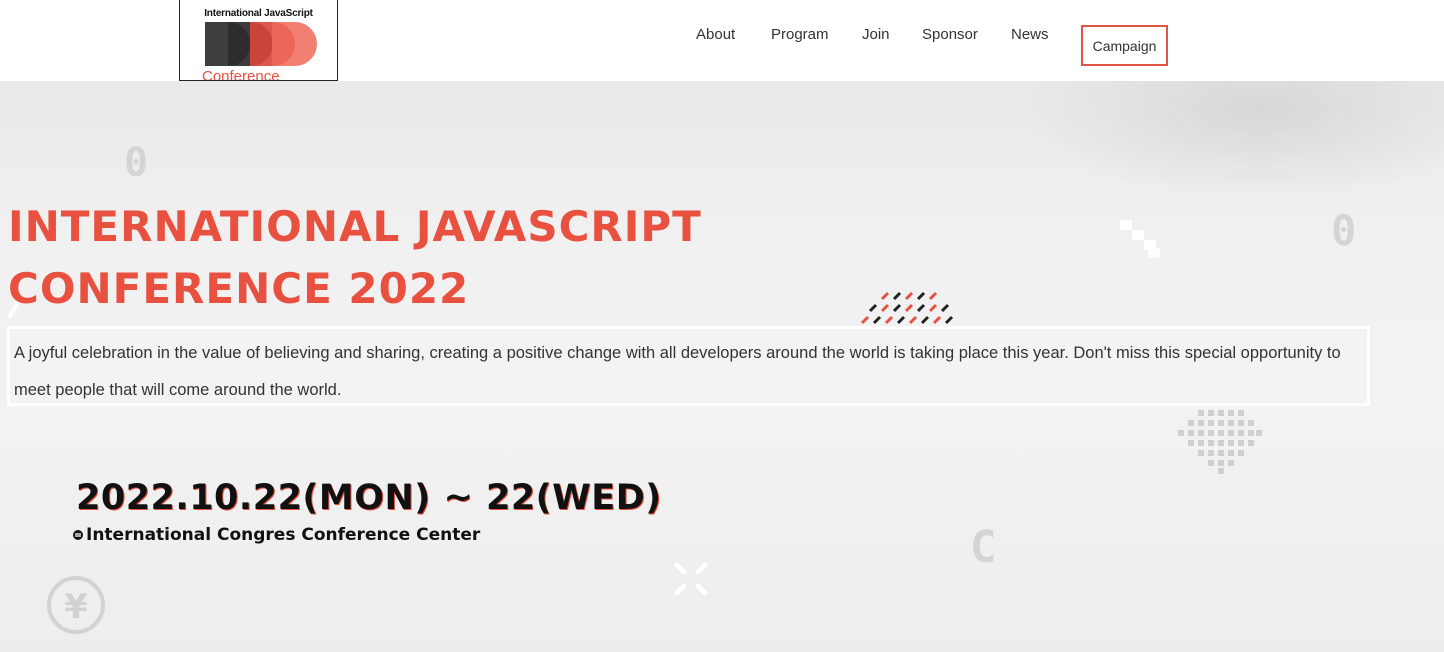 The height and width of the screenshot is (652, 1444). Describe the element at coordinates (715, 34) in the screenshot. I see `nav-item-about: About` at that location.